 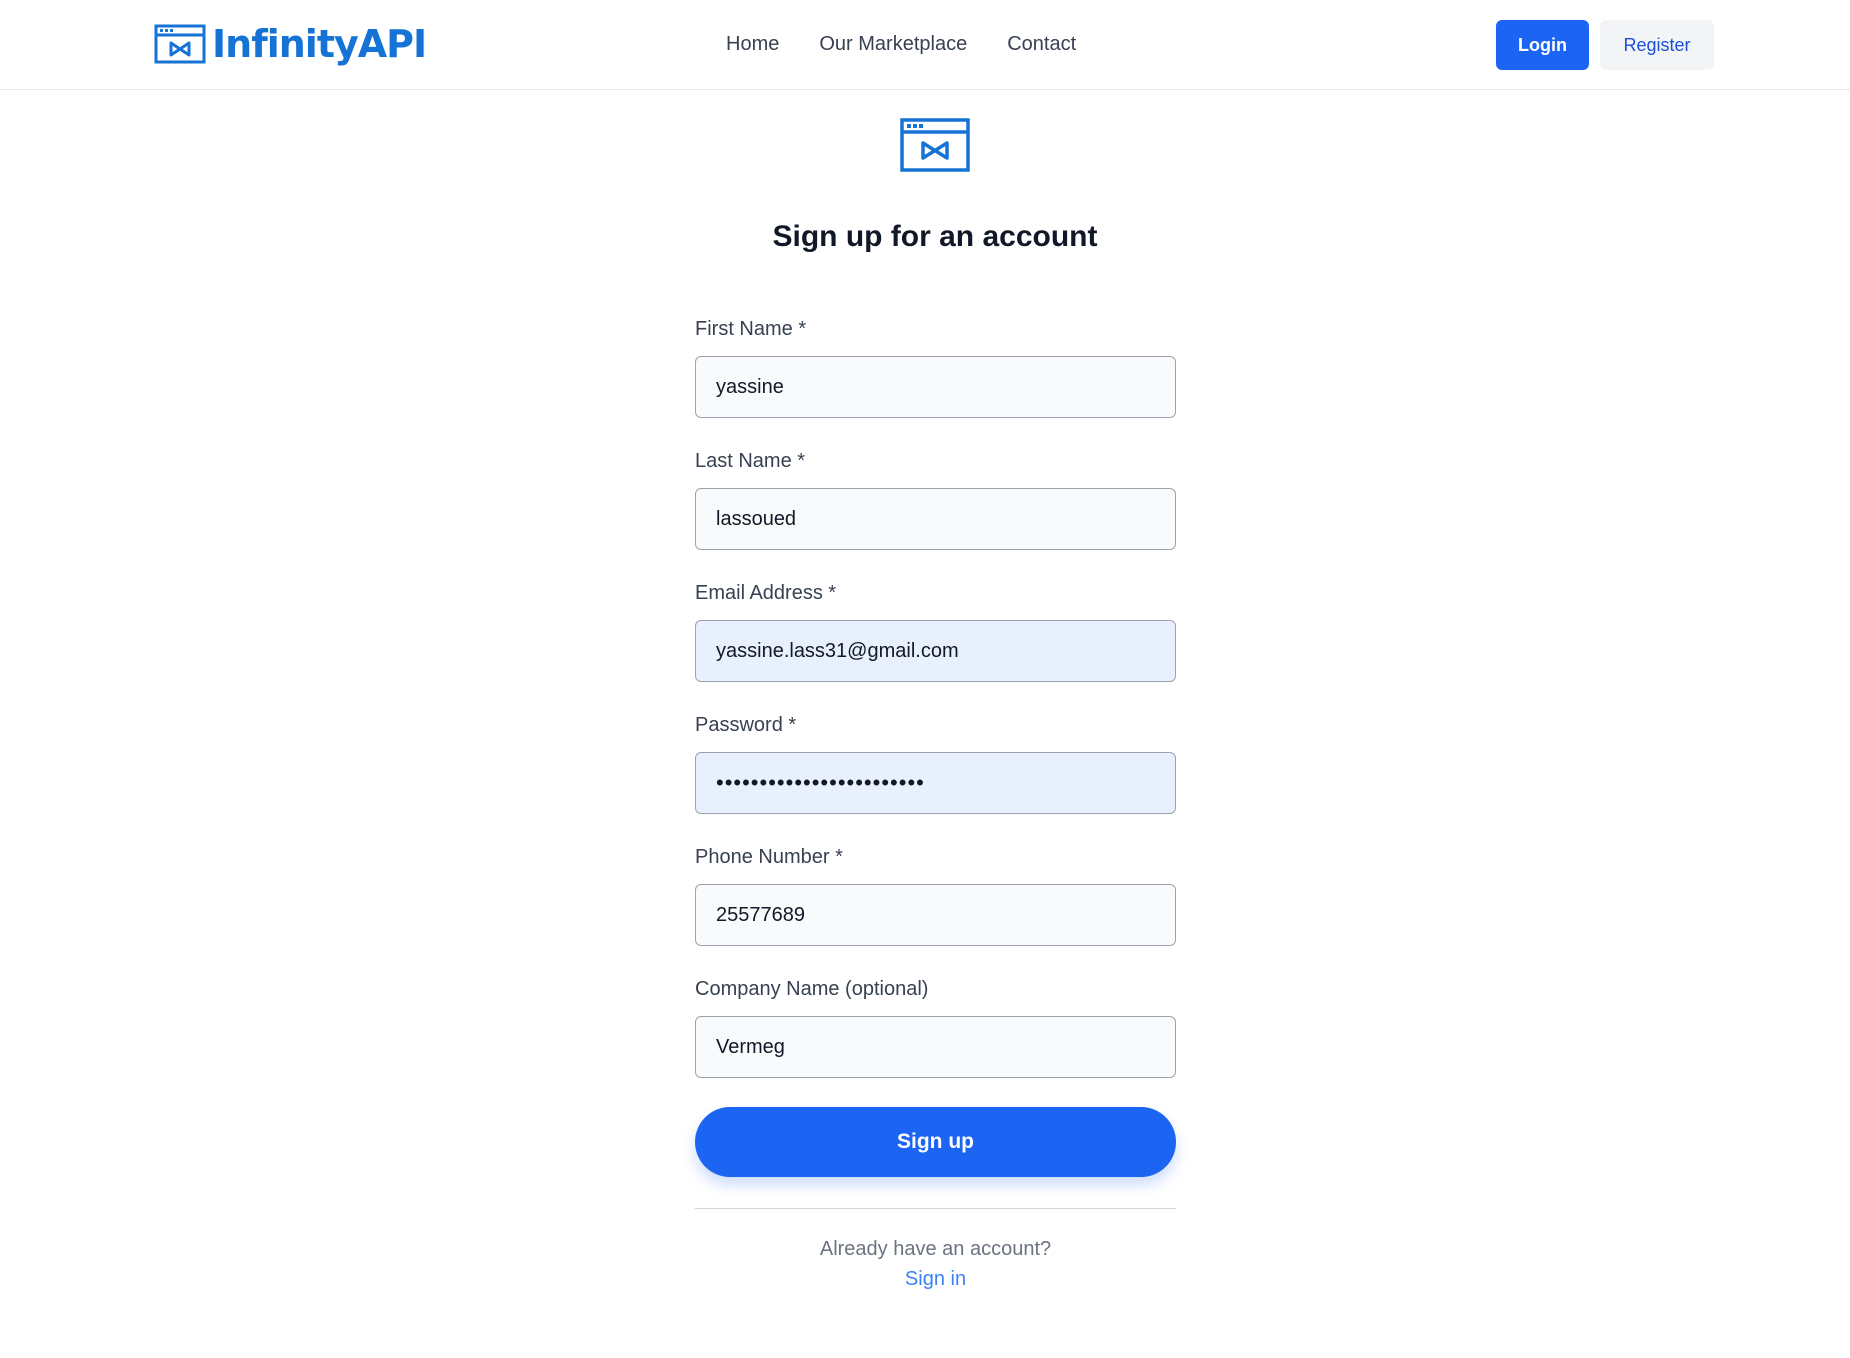 I want to click on last-name-field-group: Last Name *, so click(x=935, y=501).